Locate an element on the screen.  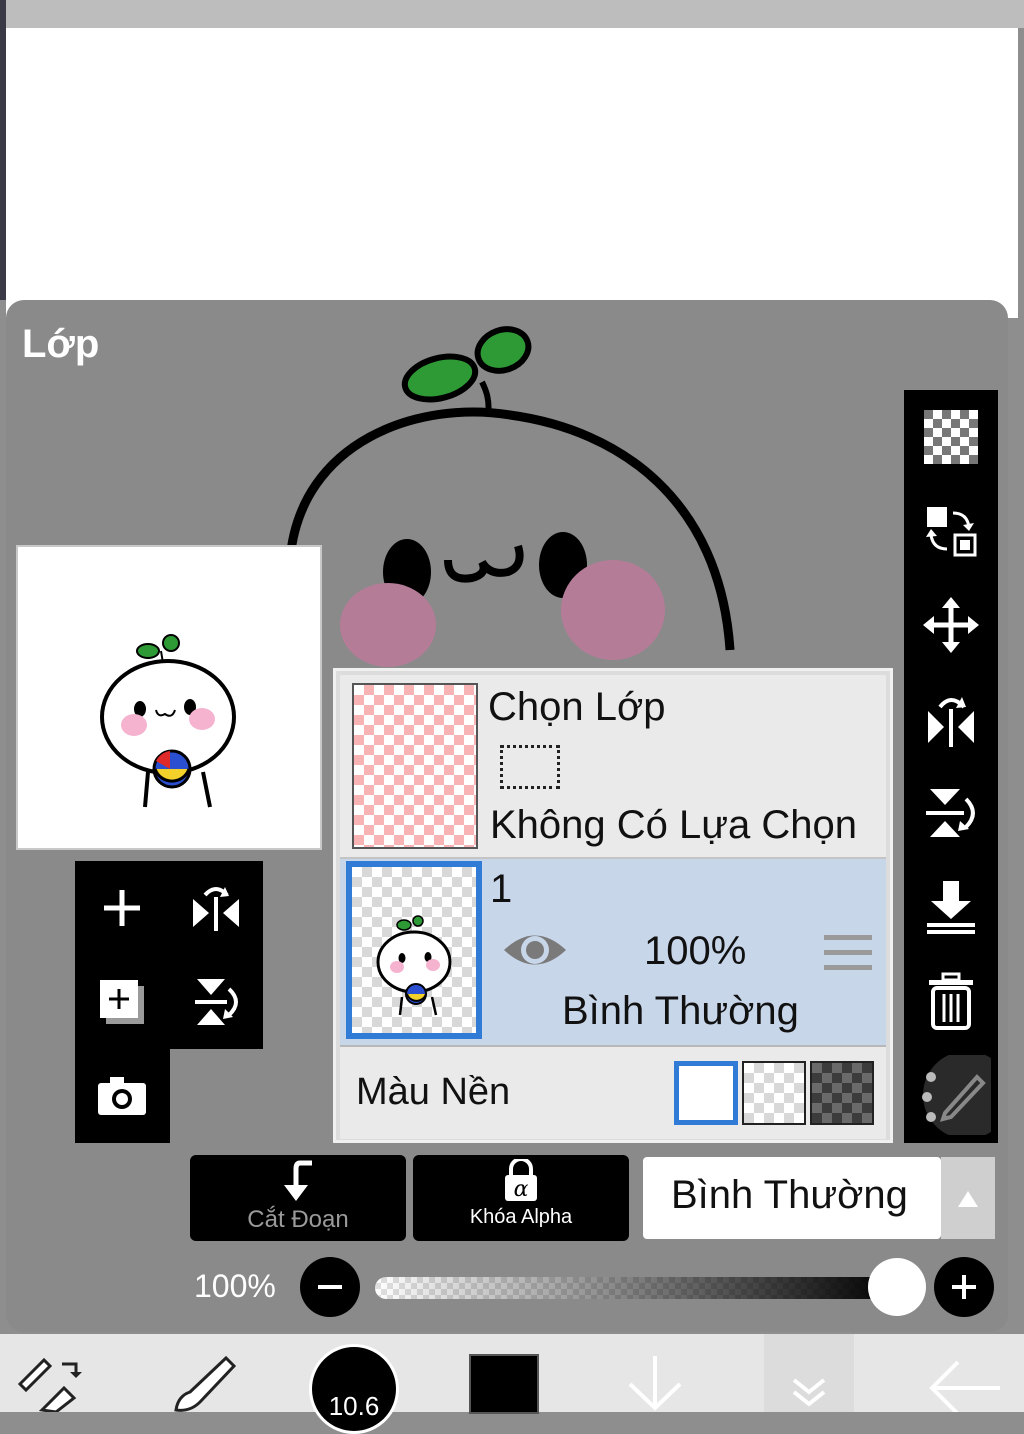
layers-menu-button is located at coordinates (809, 1373).